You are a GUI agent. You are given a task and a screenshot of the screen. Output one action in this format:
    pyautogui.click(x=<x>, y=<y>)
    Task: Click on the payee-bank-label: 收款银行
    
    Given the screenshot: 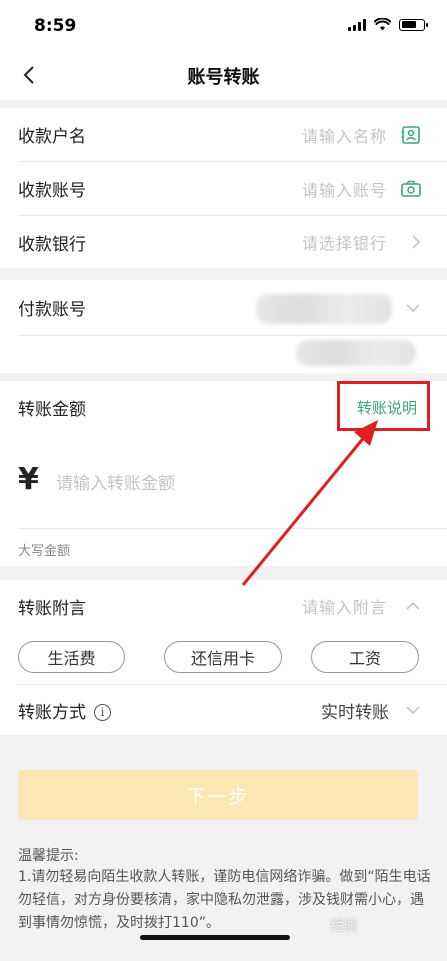 What is the action you would take?
    pyautogui.click(x=52, y=244)
    